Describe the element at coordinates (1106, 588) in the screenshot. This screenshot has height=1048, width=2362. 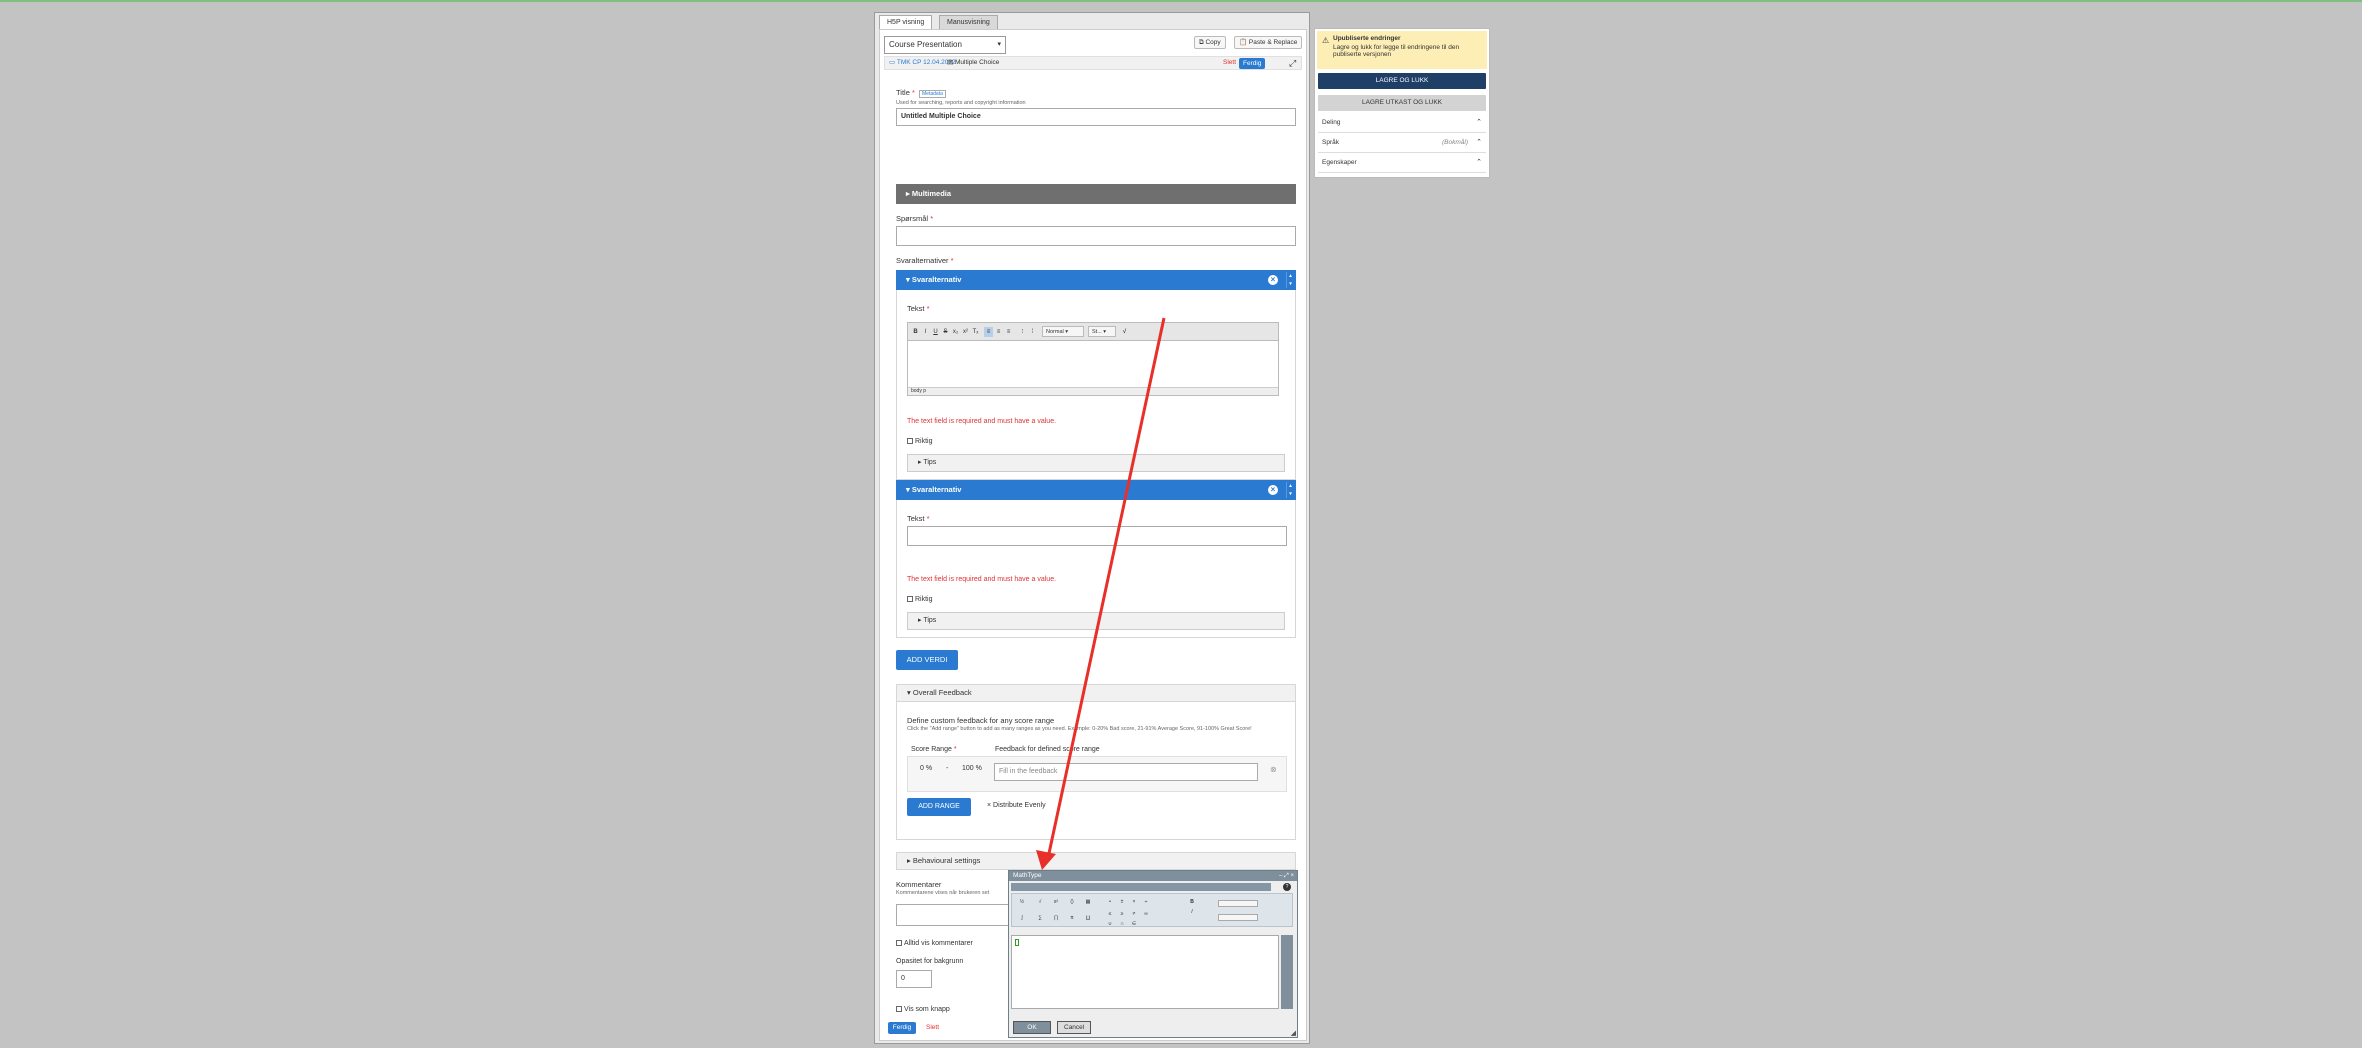
I see `arrow-line` at that location.